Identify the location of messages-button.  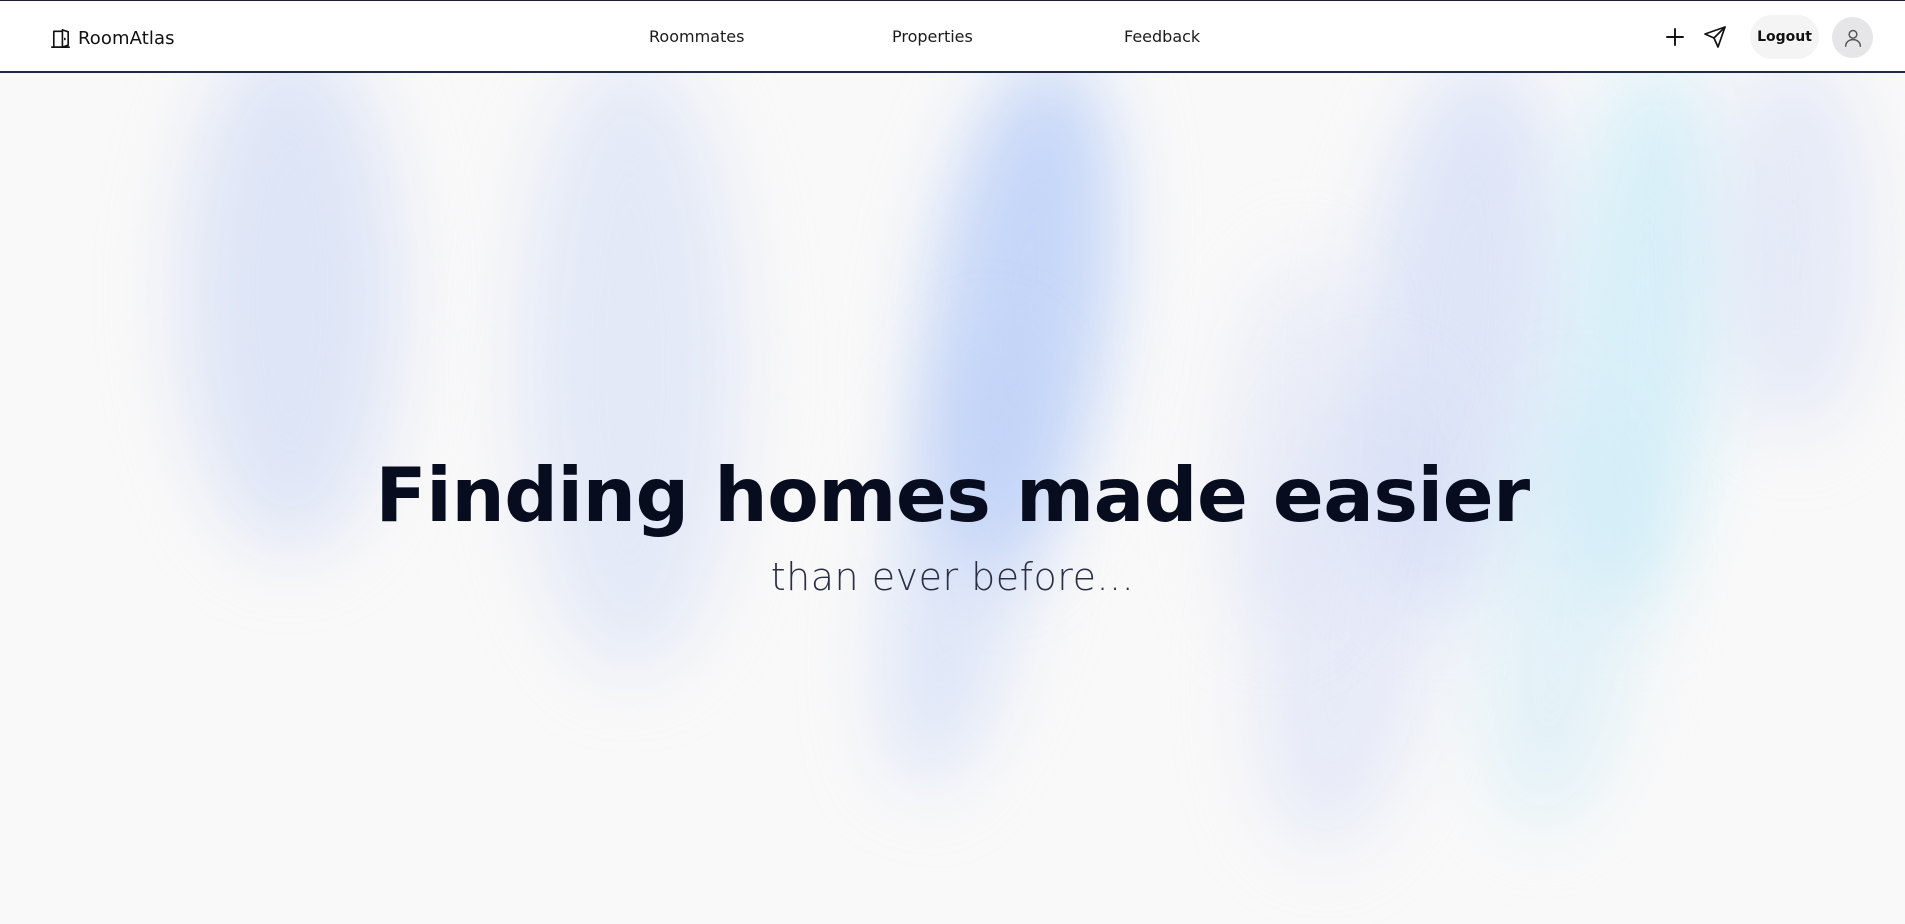
(1715, 37).